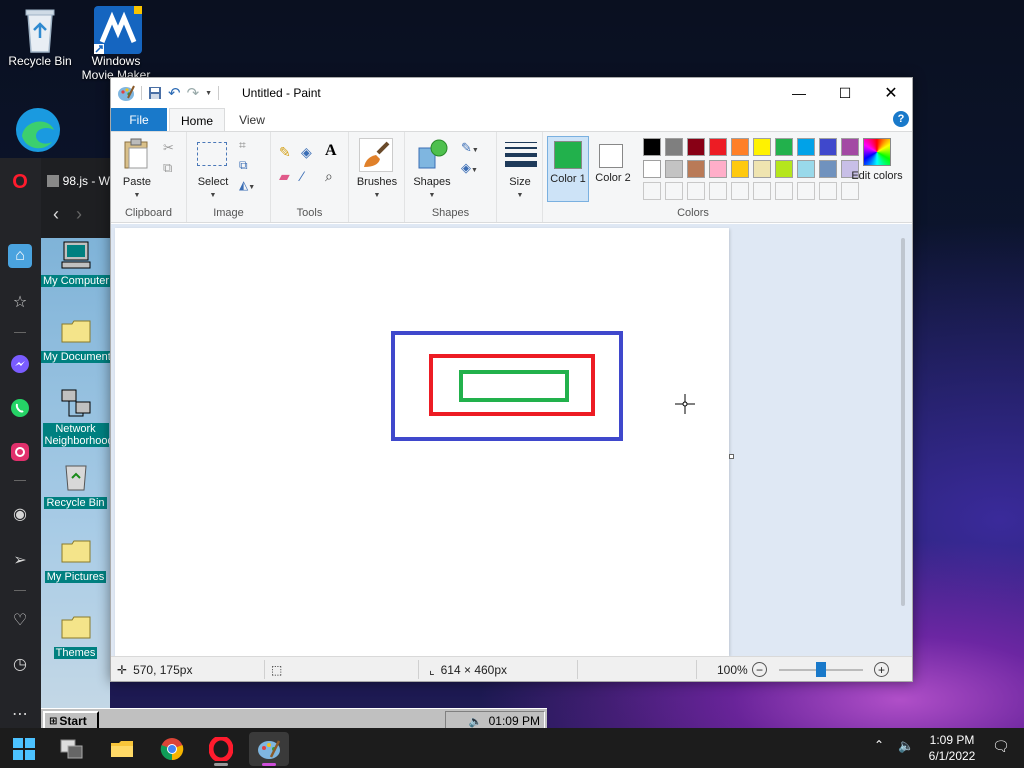 The height and width of the screenshot is (768, 1024). I want to click on w98-recycle-bin: Recycle Bin, so click(75, 484).